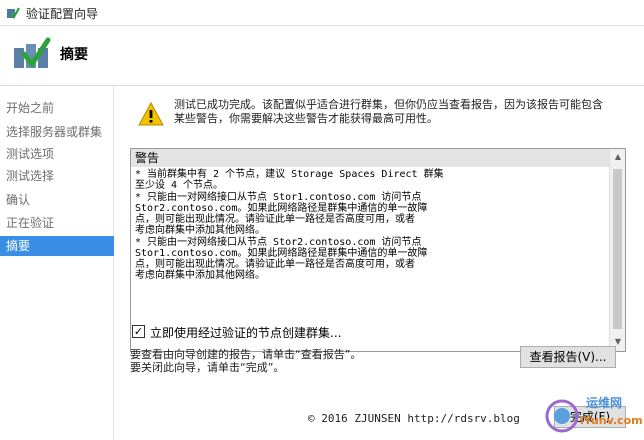 The height and width of the screenshot is (440, 644). What do you see at coordinates (151, 113) in the screenshot?
I see `warning-icon` at bounding box center [151, 113].